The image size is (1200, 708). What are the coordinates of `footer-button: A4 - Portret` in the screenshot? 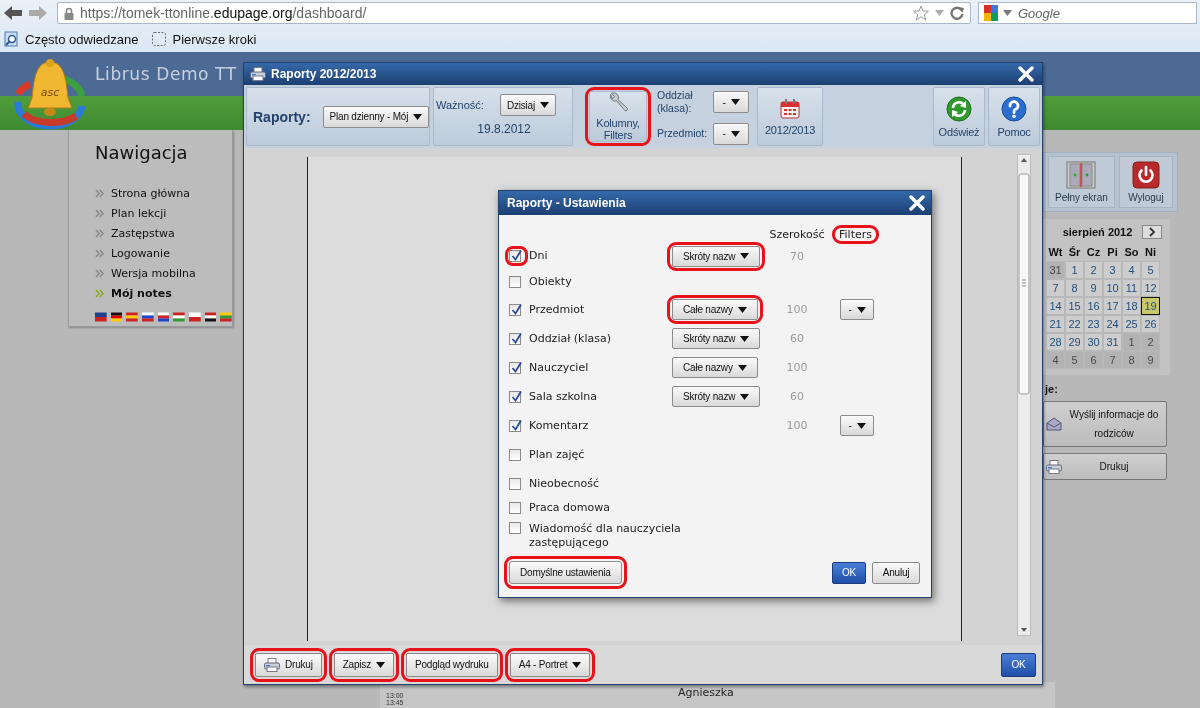 It's located at (550, 664).